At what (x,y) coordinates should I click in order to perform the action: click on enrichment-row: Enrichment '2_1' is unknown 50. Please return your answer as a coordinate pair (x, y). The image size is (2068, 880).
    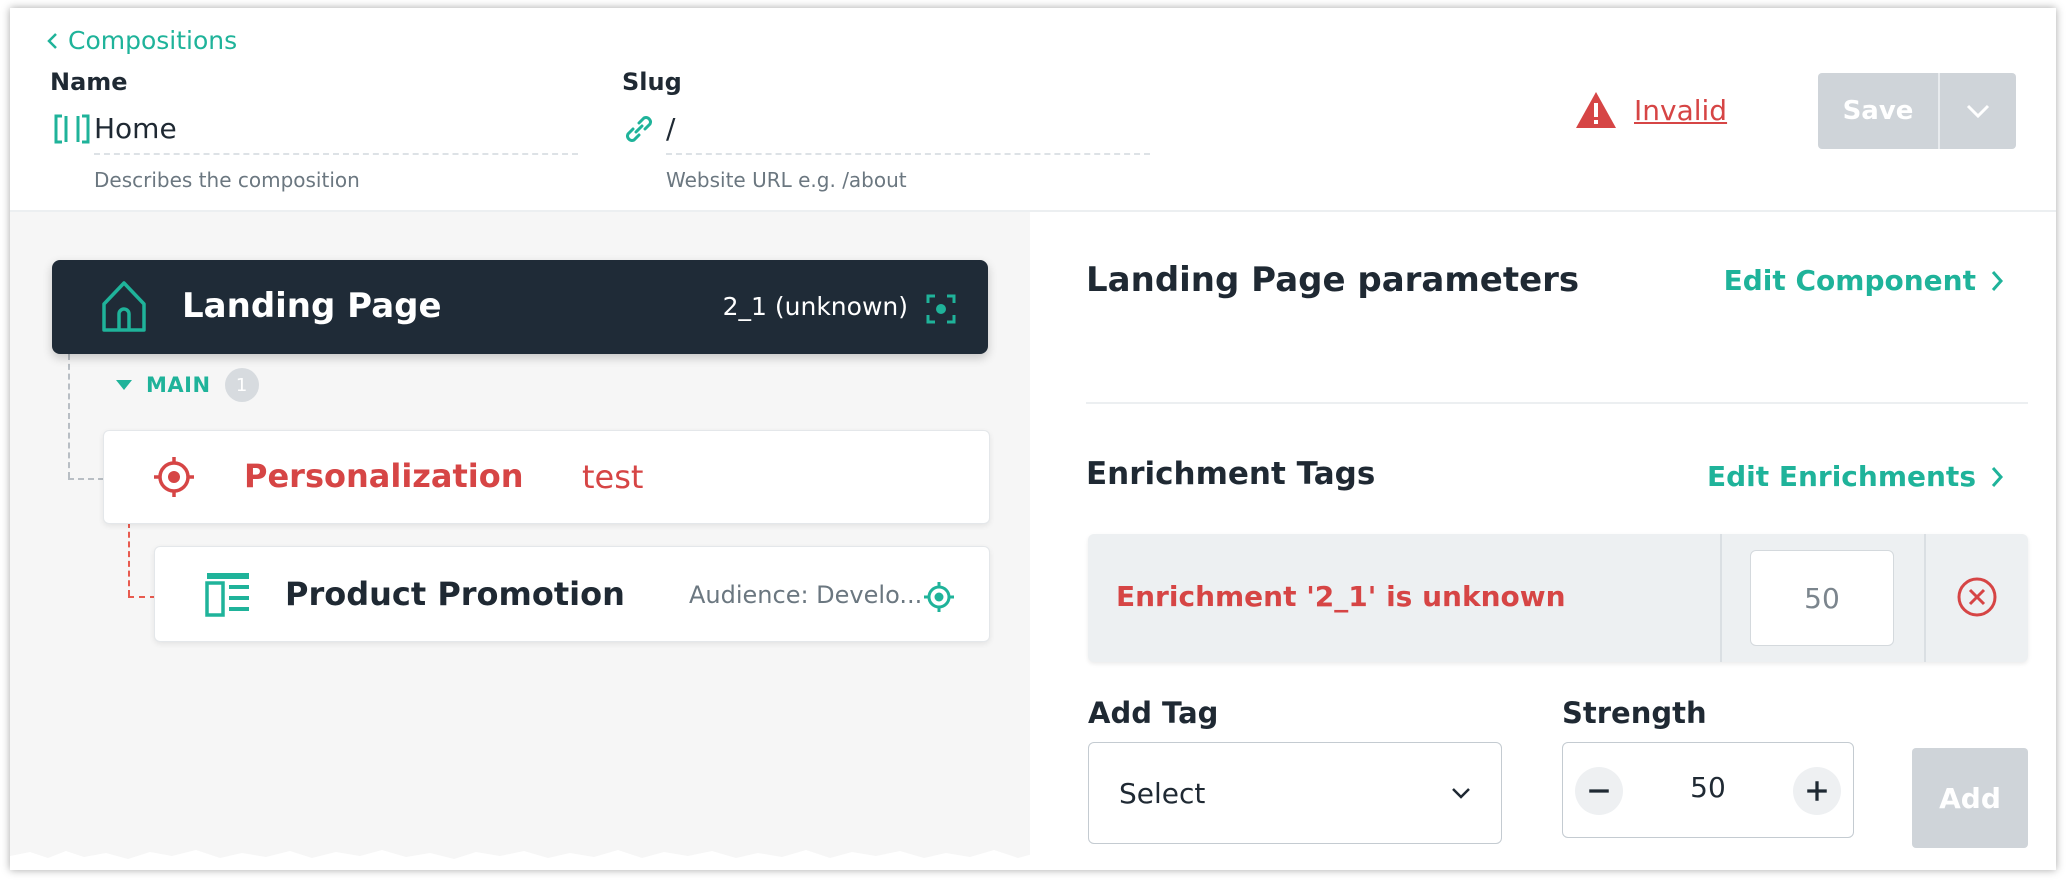
    Looking at the image, I should click on (1558, 598).